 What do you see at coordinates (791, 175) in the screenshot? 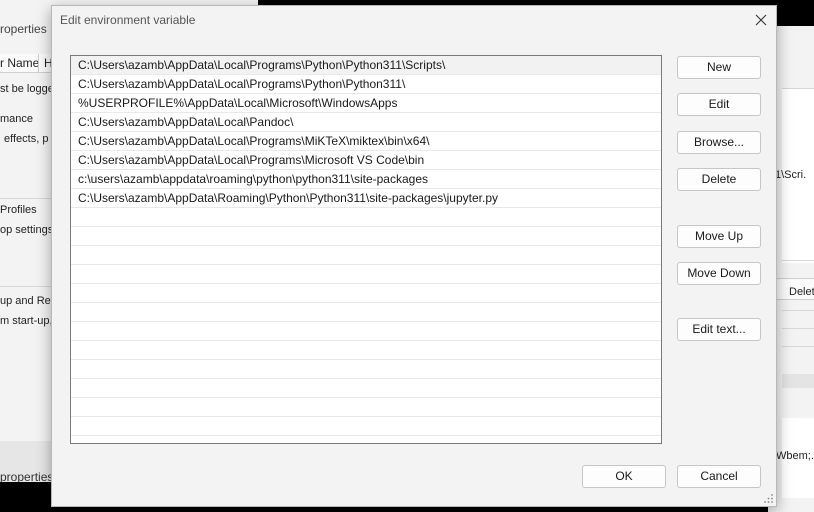
I see `background-path-text: 1\Scri.` at bounding box center [791, 175].